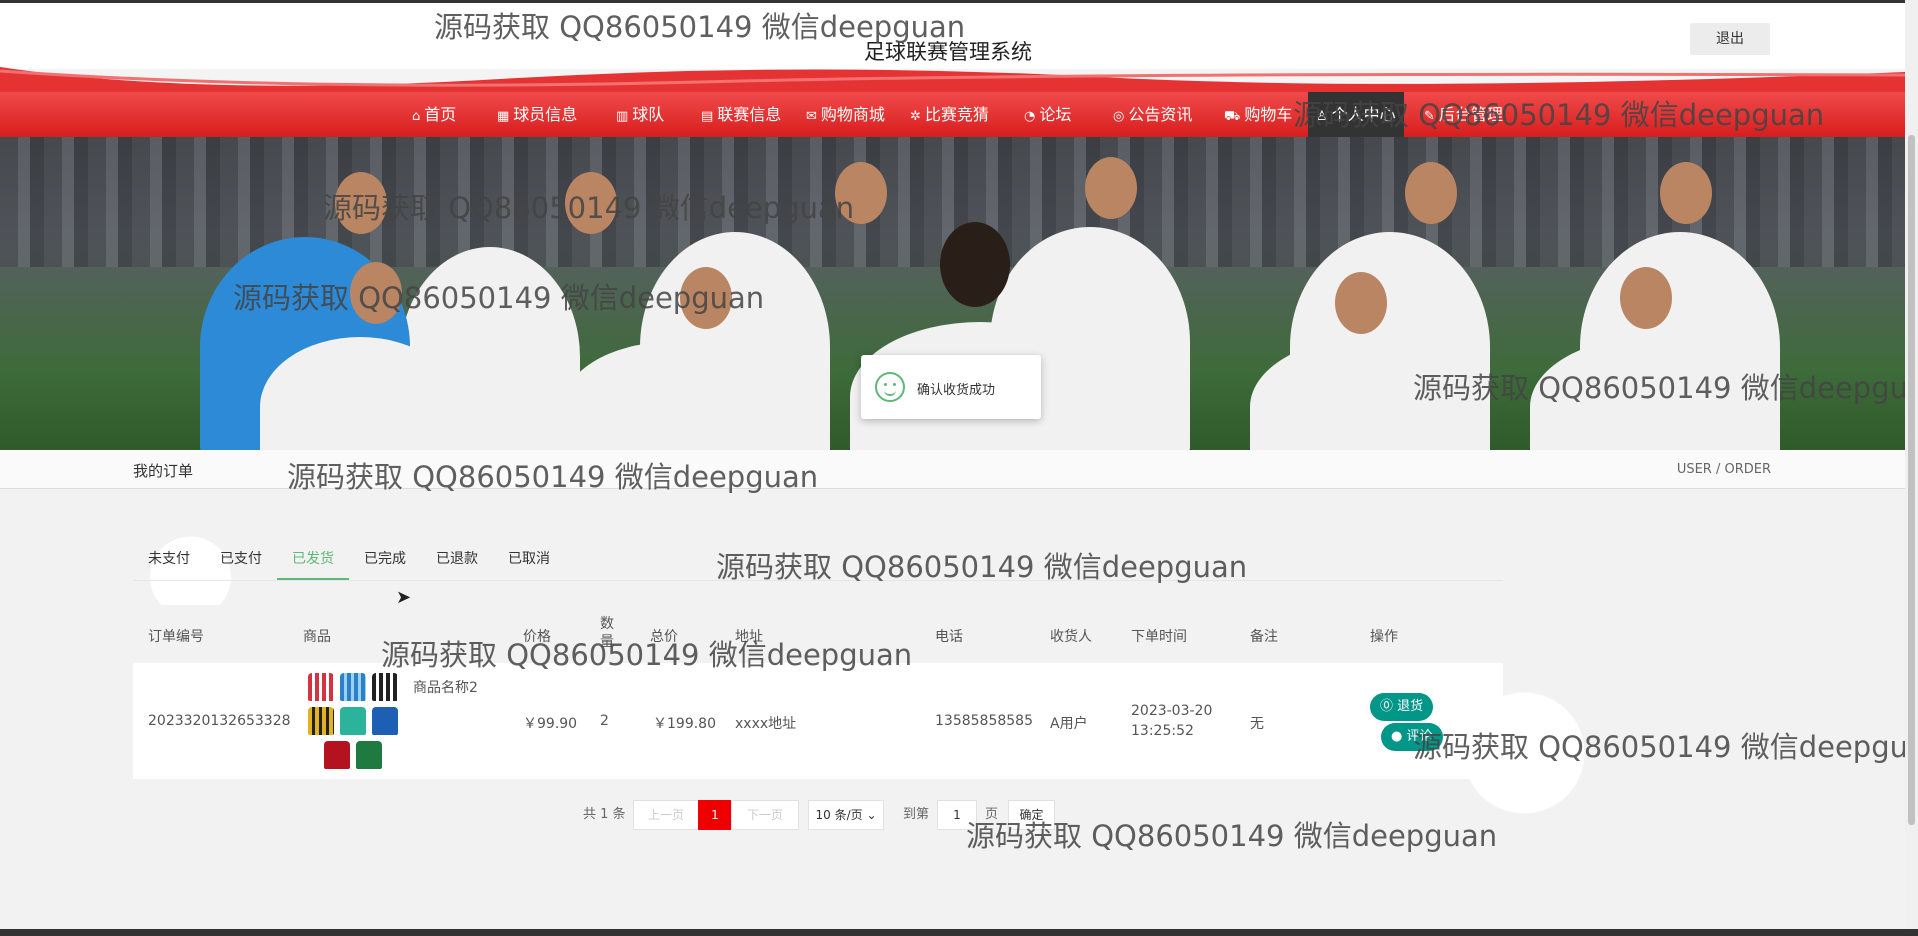  Describe the element at coordinates (1172, 711) in the screenshot. I see `cell-date: 2023-03-20` at that location.